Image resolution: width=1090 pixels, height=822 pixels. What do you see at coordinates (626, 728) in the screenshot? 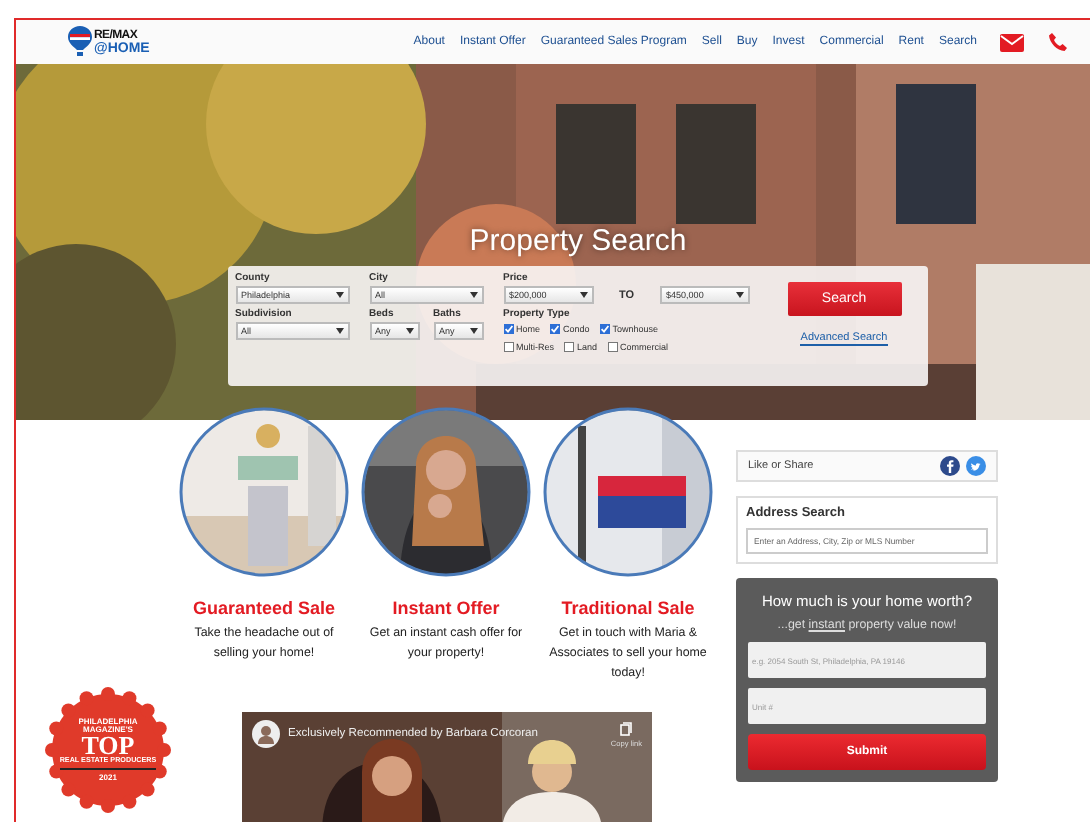
I see `copy-icon` at bounding box center [626, 728].